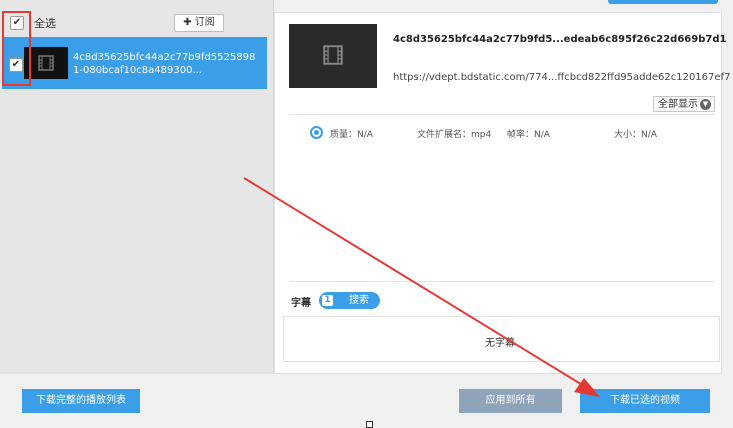  I want to click on video-thumbnail, so click(333, 56).